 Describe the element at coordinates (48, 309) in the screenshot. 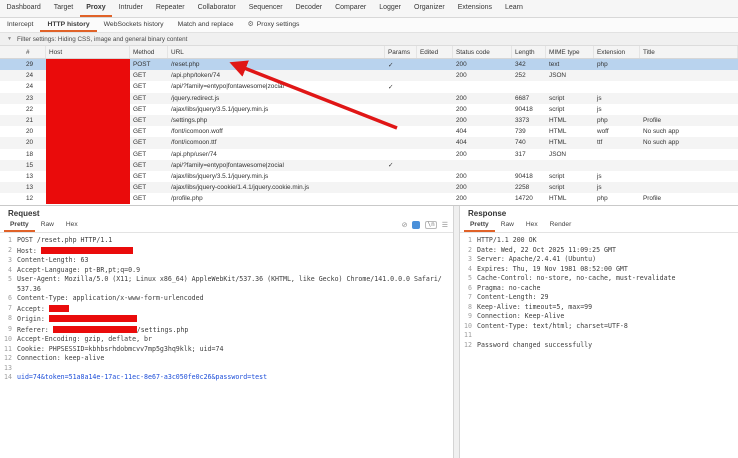

I see `line-content: Accept:` at that location.